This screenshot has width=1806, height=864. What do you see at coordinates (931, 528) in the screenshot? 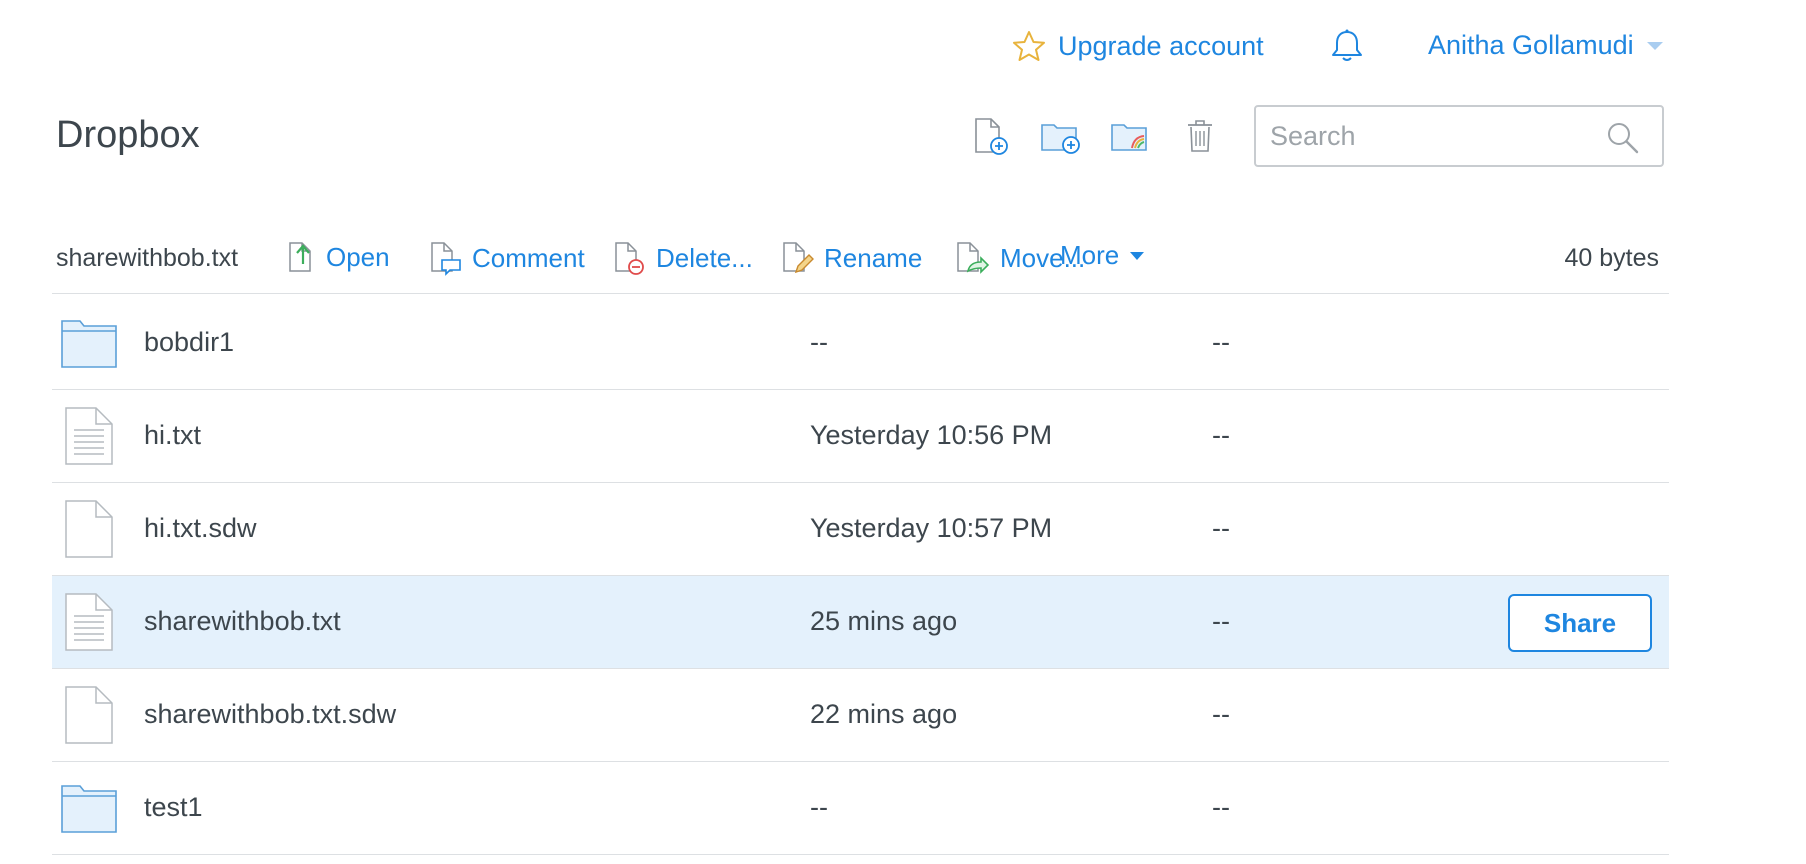
I see `file-modified: Yesterday 10:57 PM` at bounding box center [931, 528].